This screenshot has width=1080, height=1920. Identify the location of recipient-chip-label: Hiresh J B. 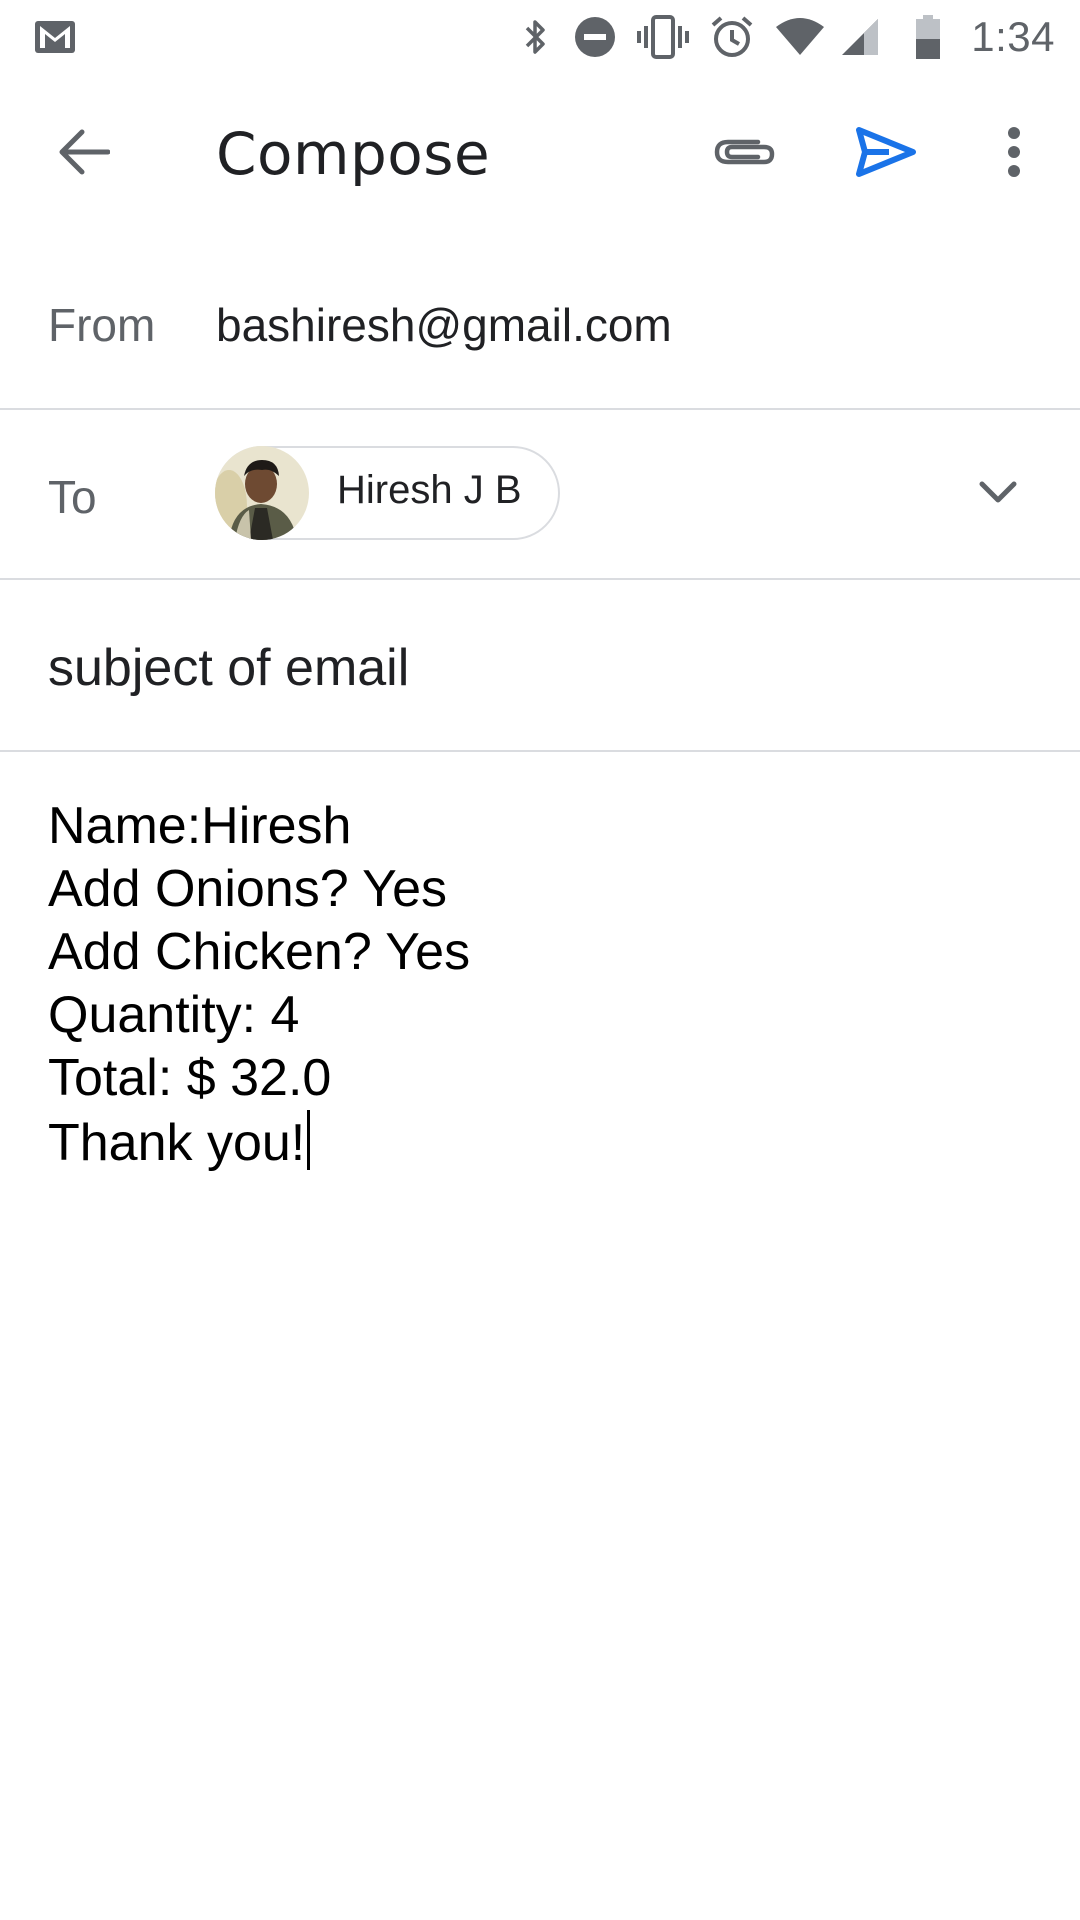
(429, 490).